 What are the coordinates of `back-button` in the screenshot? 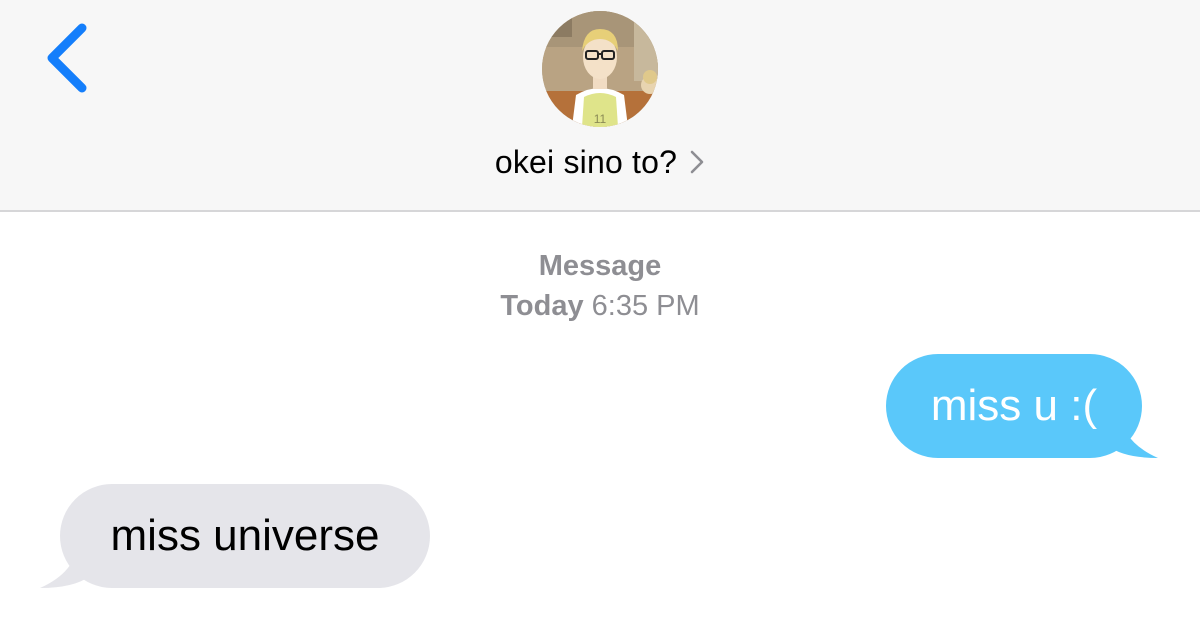 It's located at (65, 60).